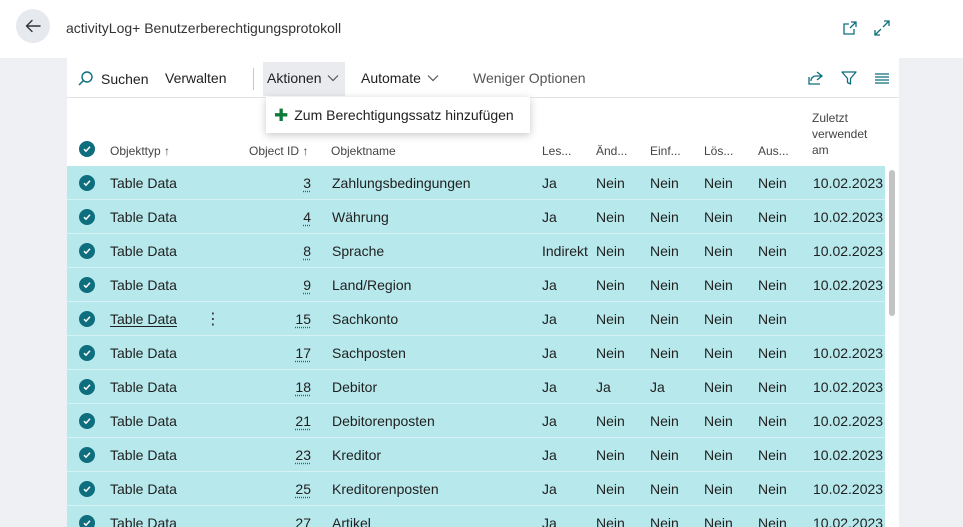 This screenshot has height=527, width=963. What do you see at coordinates (112, 79) in the screenshot?
I see `search-action: Suchen` at bounding box center [112, 79].